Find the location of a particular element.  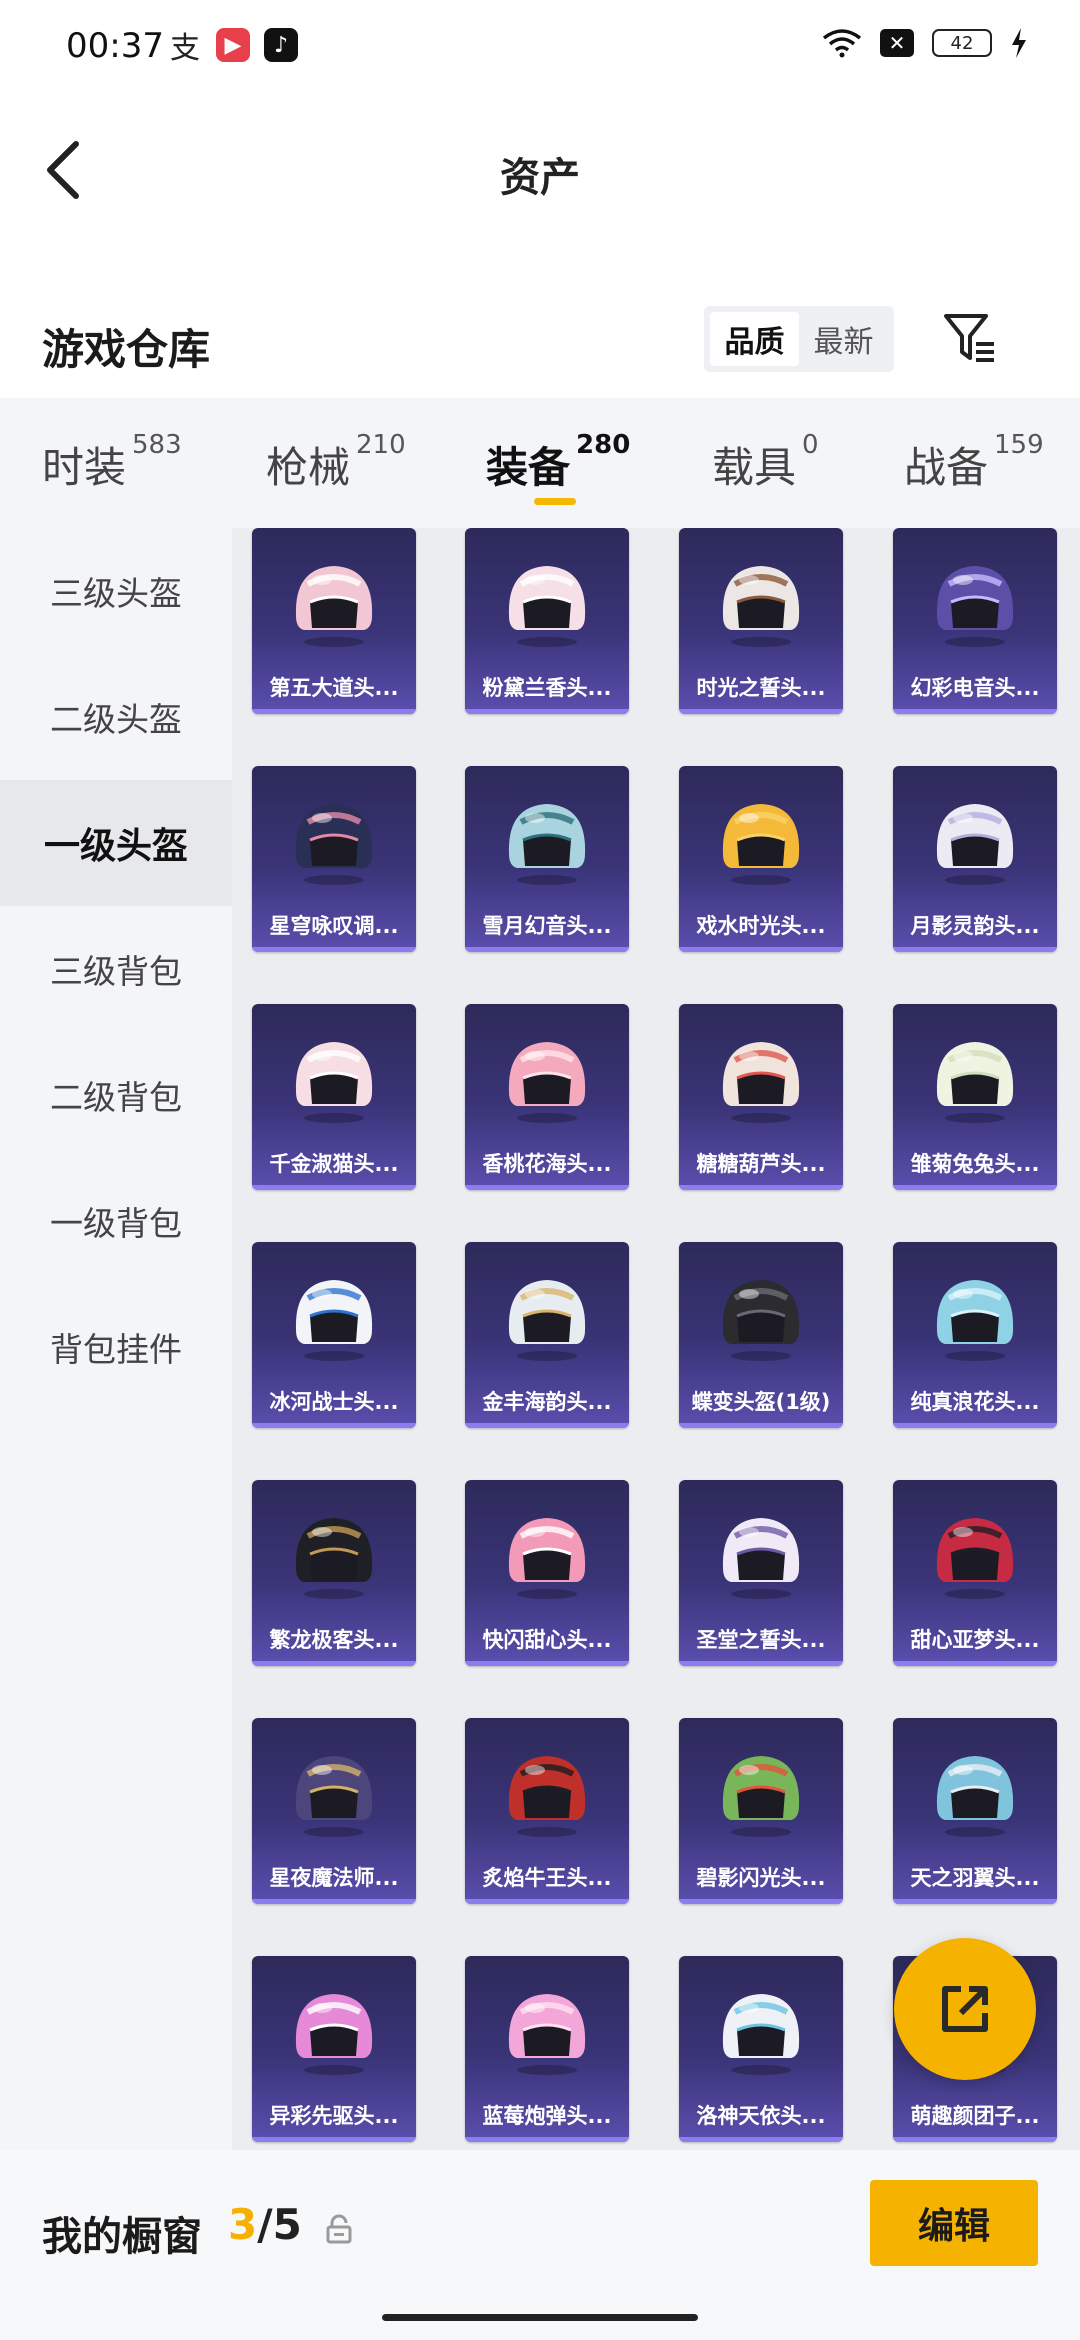

tab-label: 战备 is located at coordinates (946, 467).